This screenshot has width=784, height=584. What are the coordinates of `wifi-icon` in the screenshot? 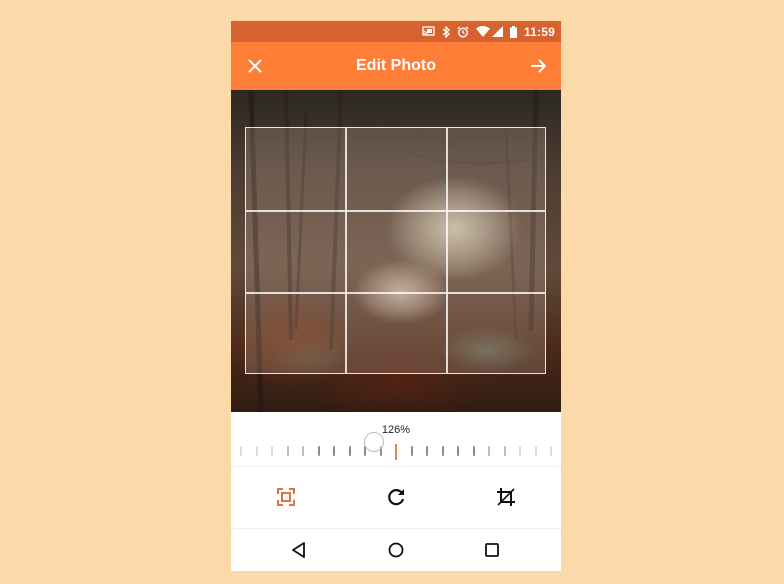 It's located at (482, 31).